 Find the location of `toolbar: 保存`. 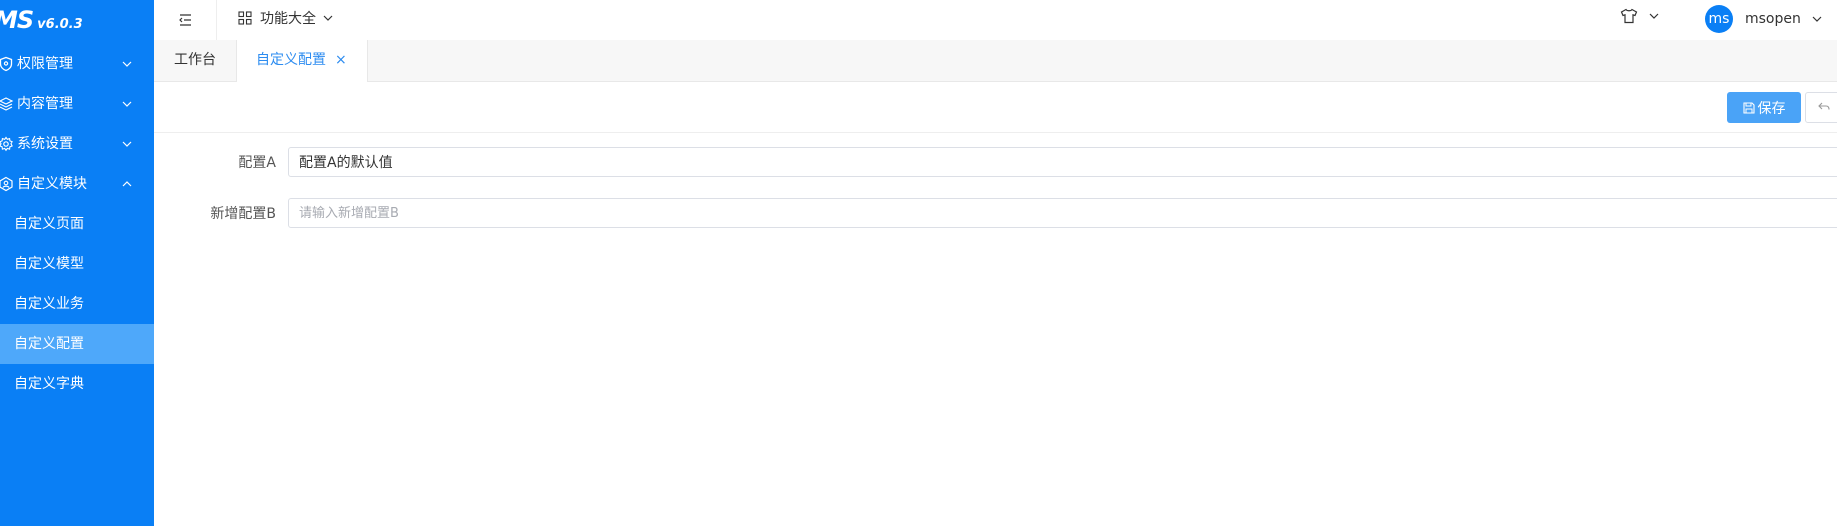

toolbar: 保存 is located at coordinates (995, 107).